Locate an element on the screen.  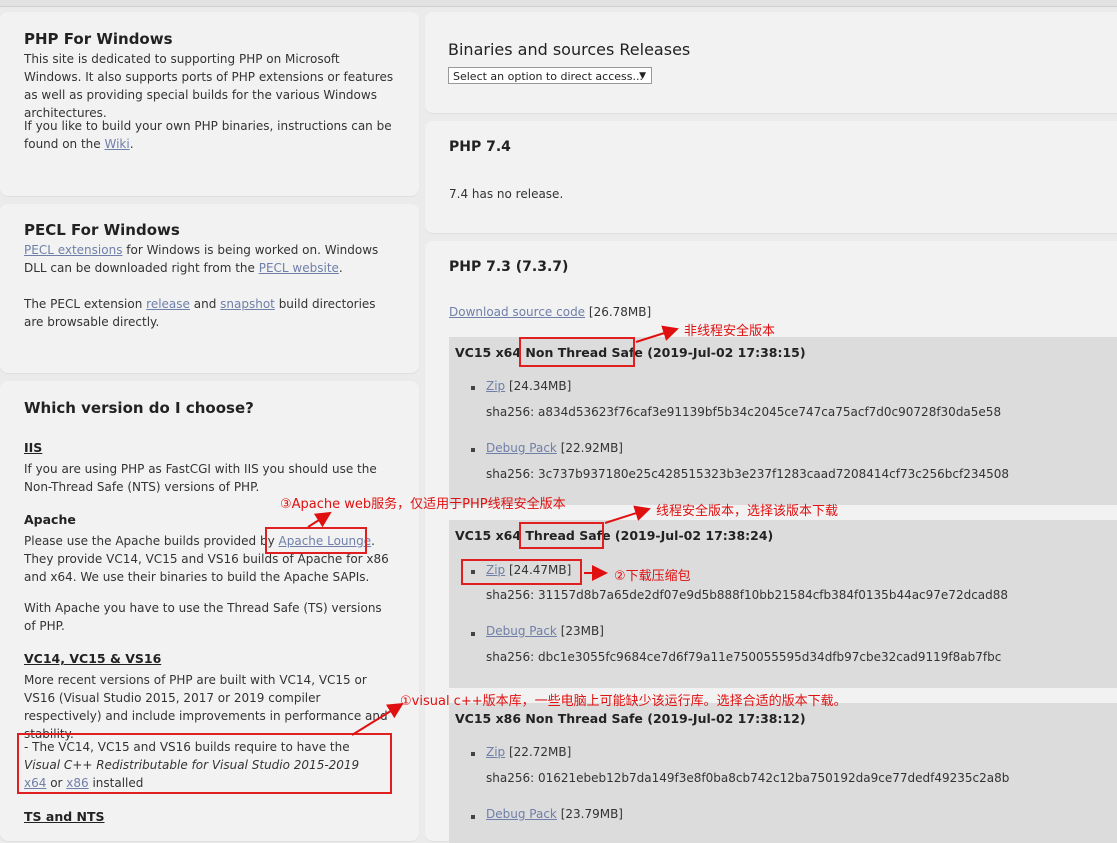
which-version-title: Which version do I choose? is located at coordinates (139, 408).